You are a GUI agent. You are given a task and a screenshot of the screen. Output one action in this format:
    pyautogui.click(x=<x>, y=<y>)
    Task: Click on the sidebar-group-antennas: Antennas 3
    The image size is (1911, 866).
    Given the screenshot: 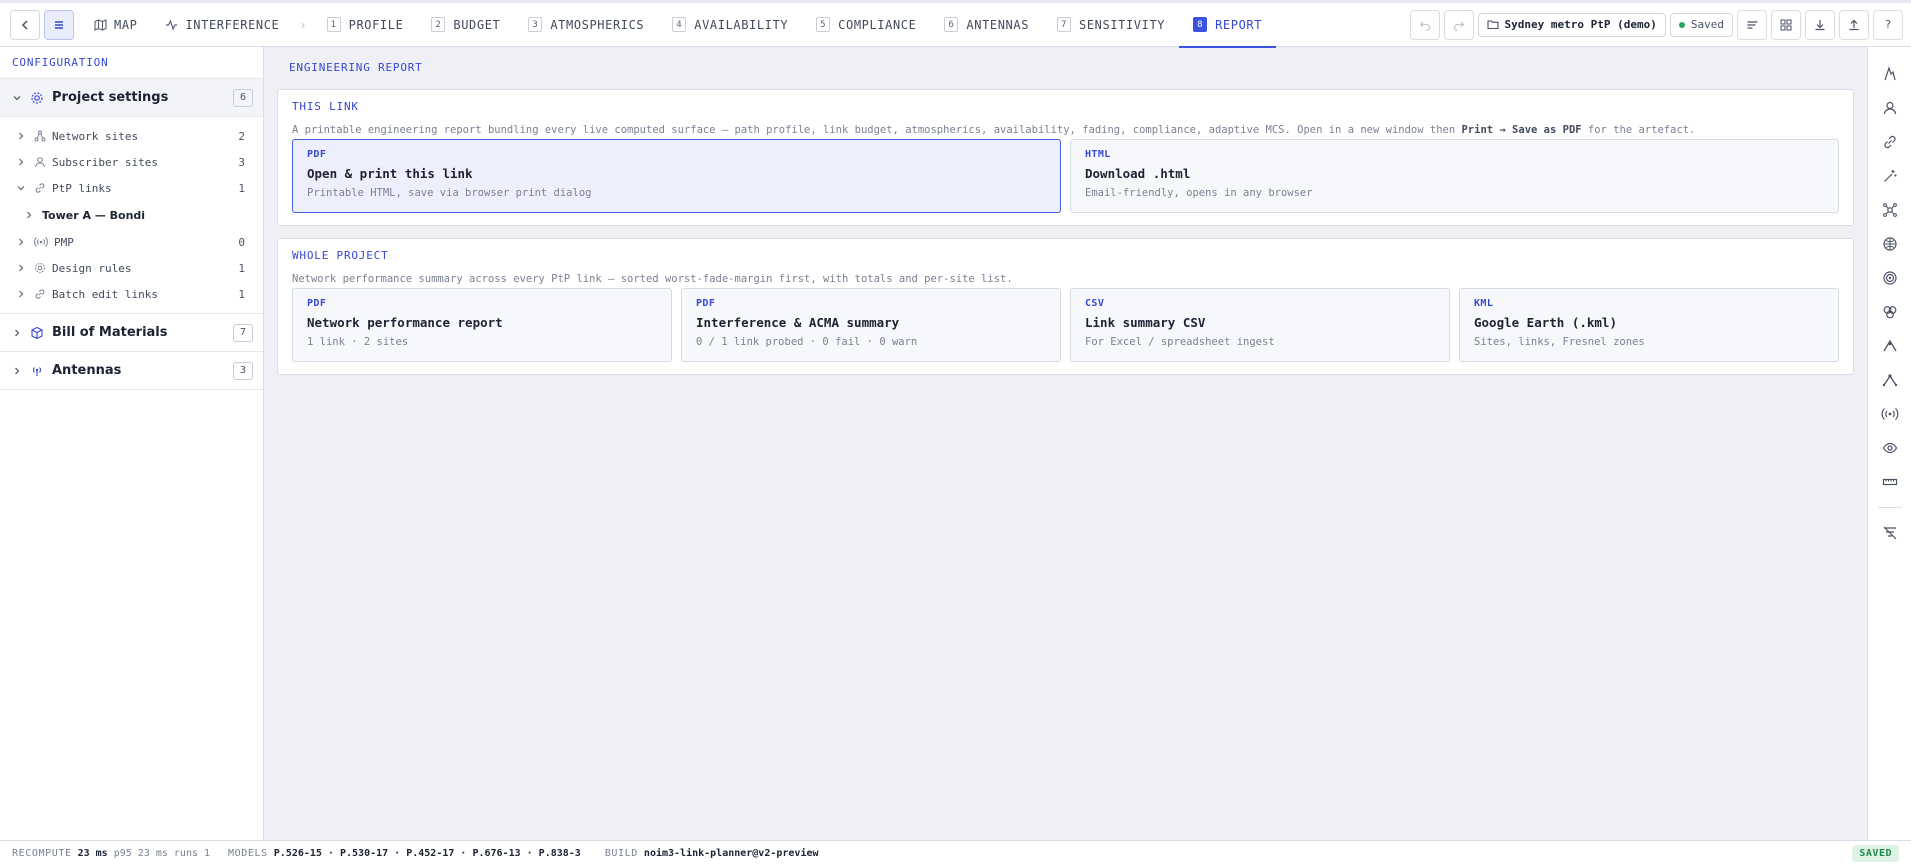 What is the action you would take?
    pyautogui.click(x=131, y=371)
    